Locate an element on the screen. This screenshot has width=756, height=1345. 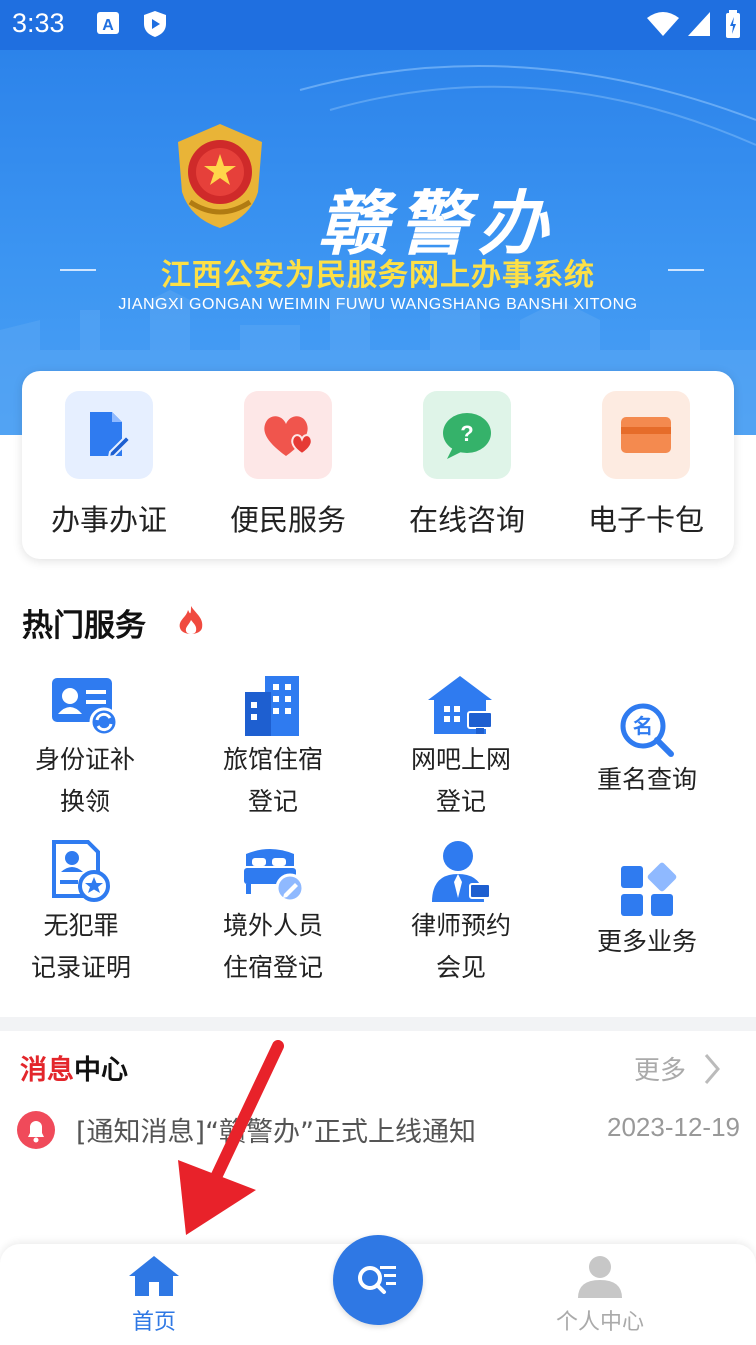
quick-action-wallet: 电子卡包 is located at coordinates (646, 465).